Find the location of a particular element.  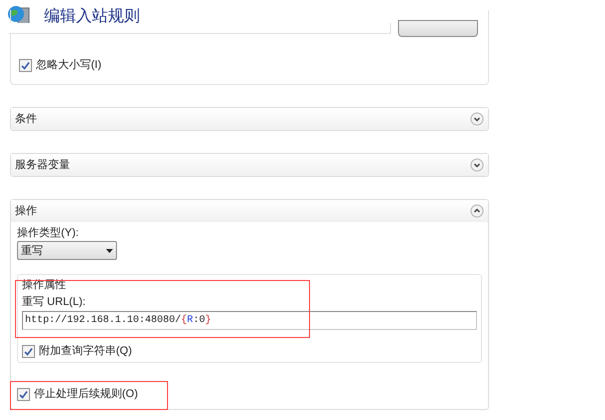

section-header: 操作 is located at coordinates (249, 211).